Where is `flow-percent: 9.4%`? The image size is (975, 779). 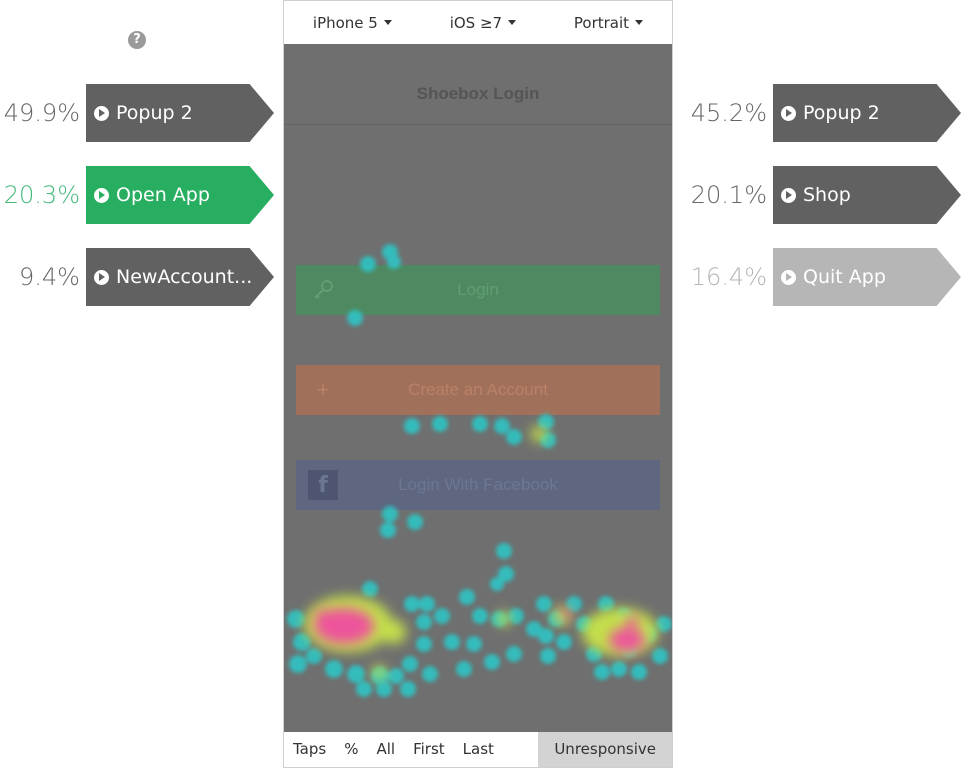
flow-percent: 9.4% is located at coordinates (49, 277).